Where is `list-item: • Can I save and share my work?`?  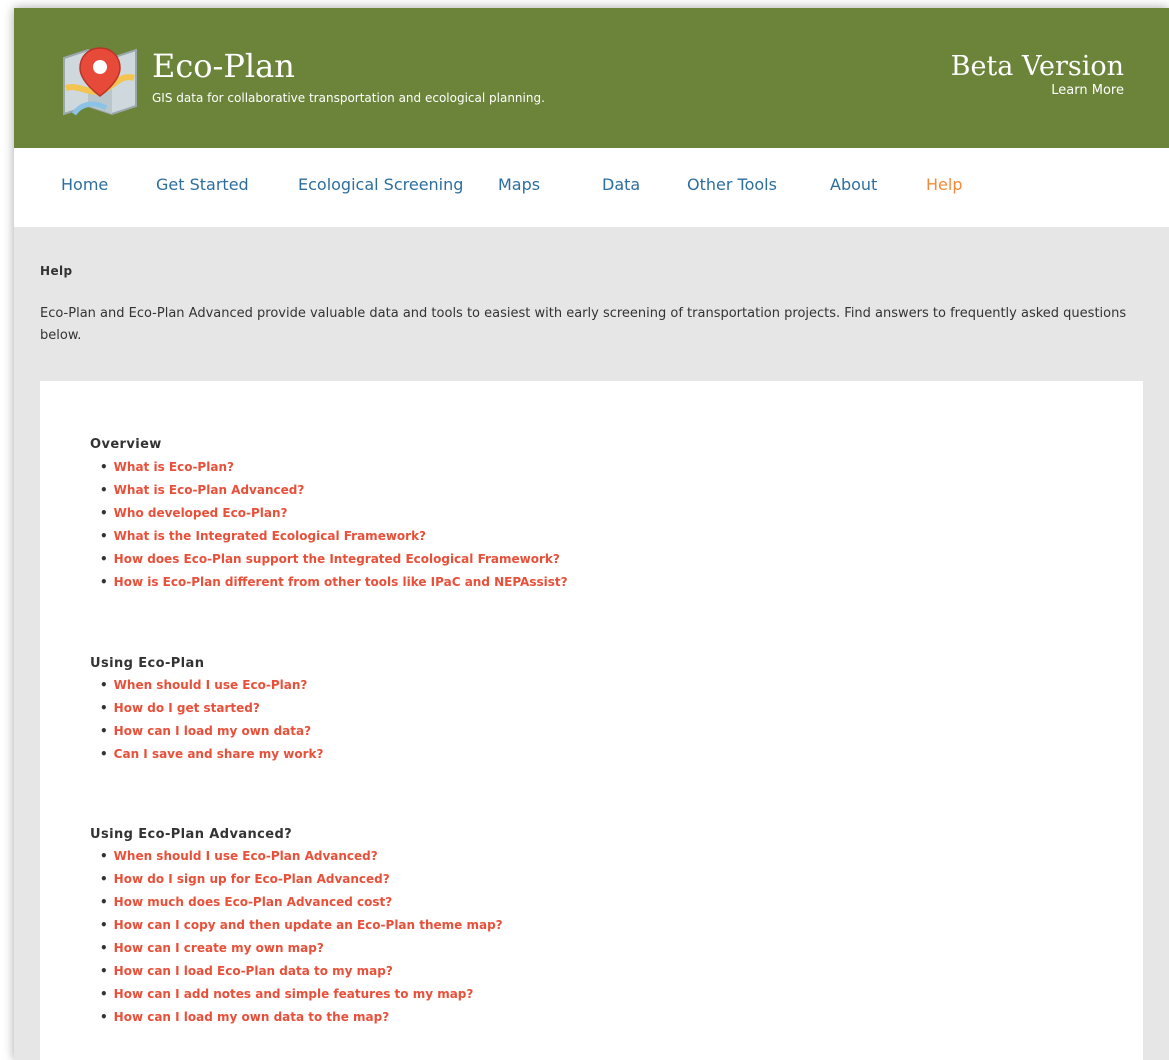
list-item: • Can I save and share my work? is located at coordinates (211, 754).